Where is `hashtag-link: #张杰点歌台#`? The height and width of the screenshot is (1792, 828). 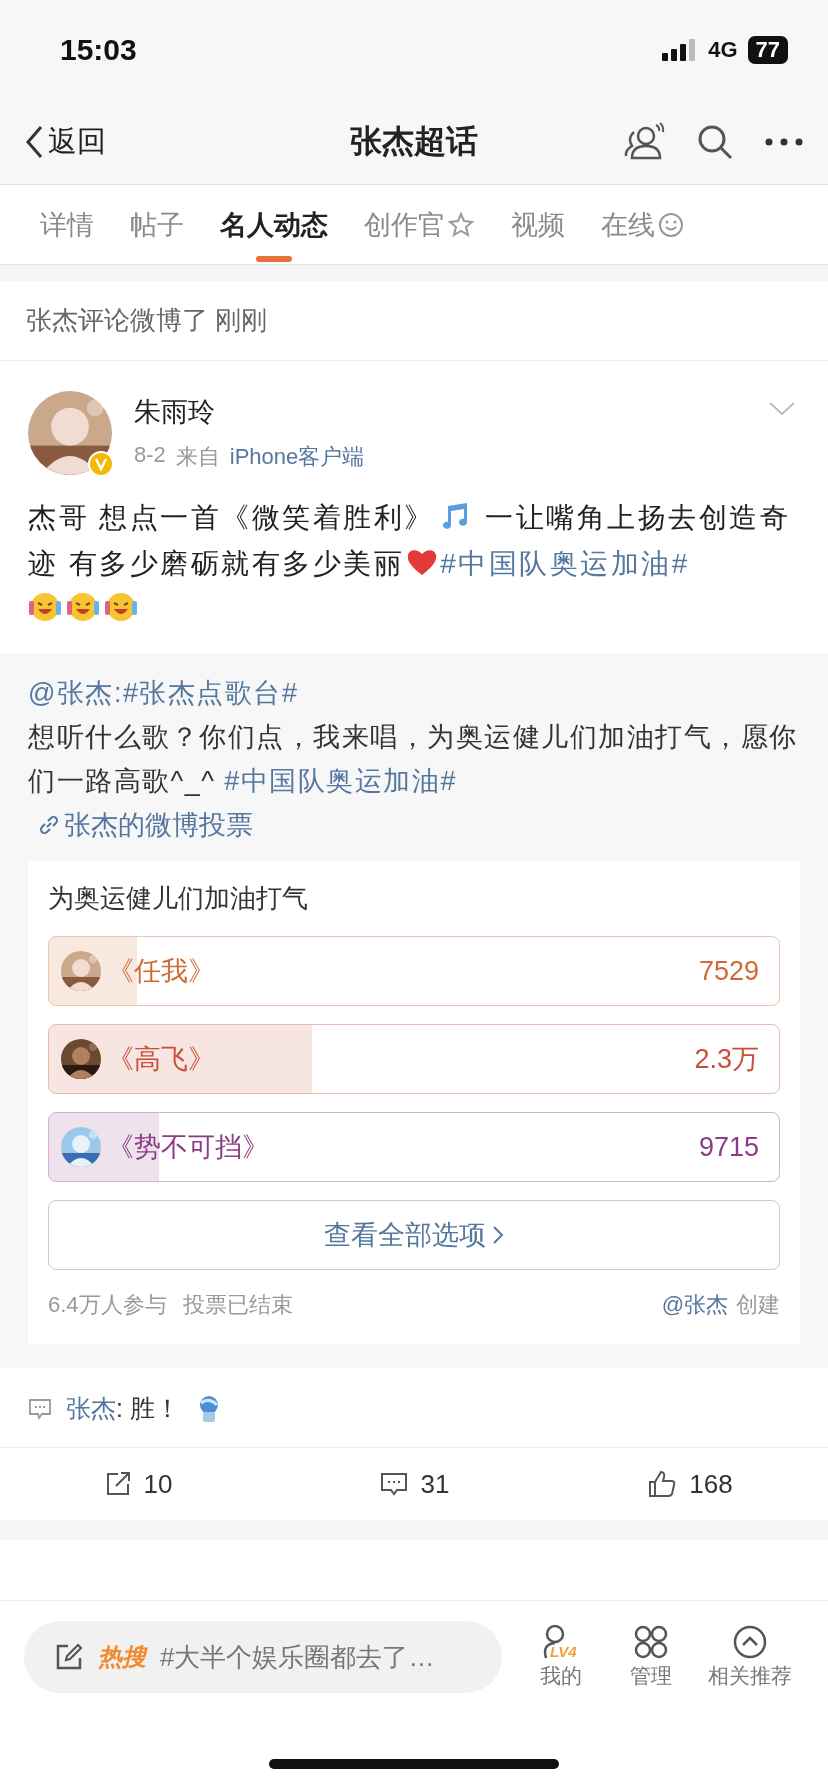
hashtag-link: #张杰点歌台# is located at coordinates (210, 693).